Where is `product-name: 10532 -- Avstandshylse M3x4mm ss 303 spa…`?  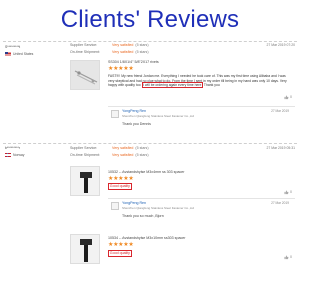 product-name: 10532 -- Avstandshylse M3x4mm ss 303 spa… is located at coordinates (146, 172).